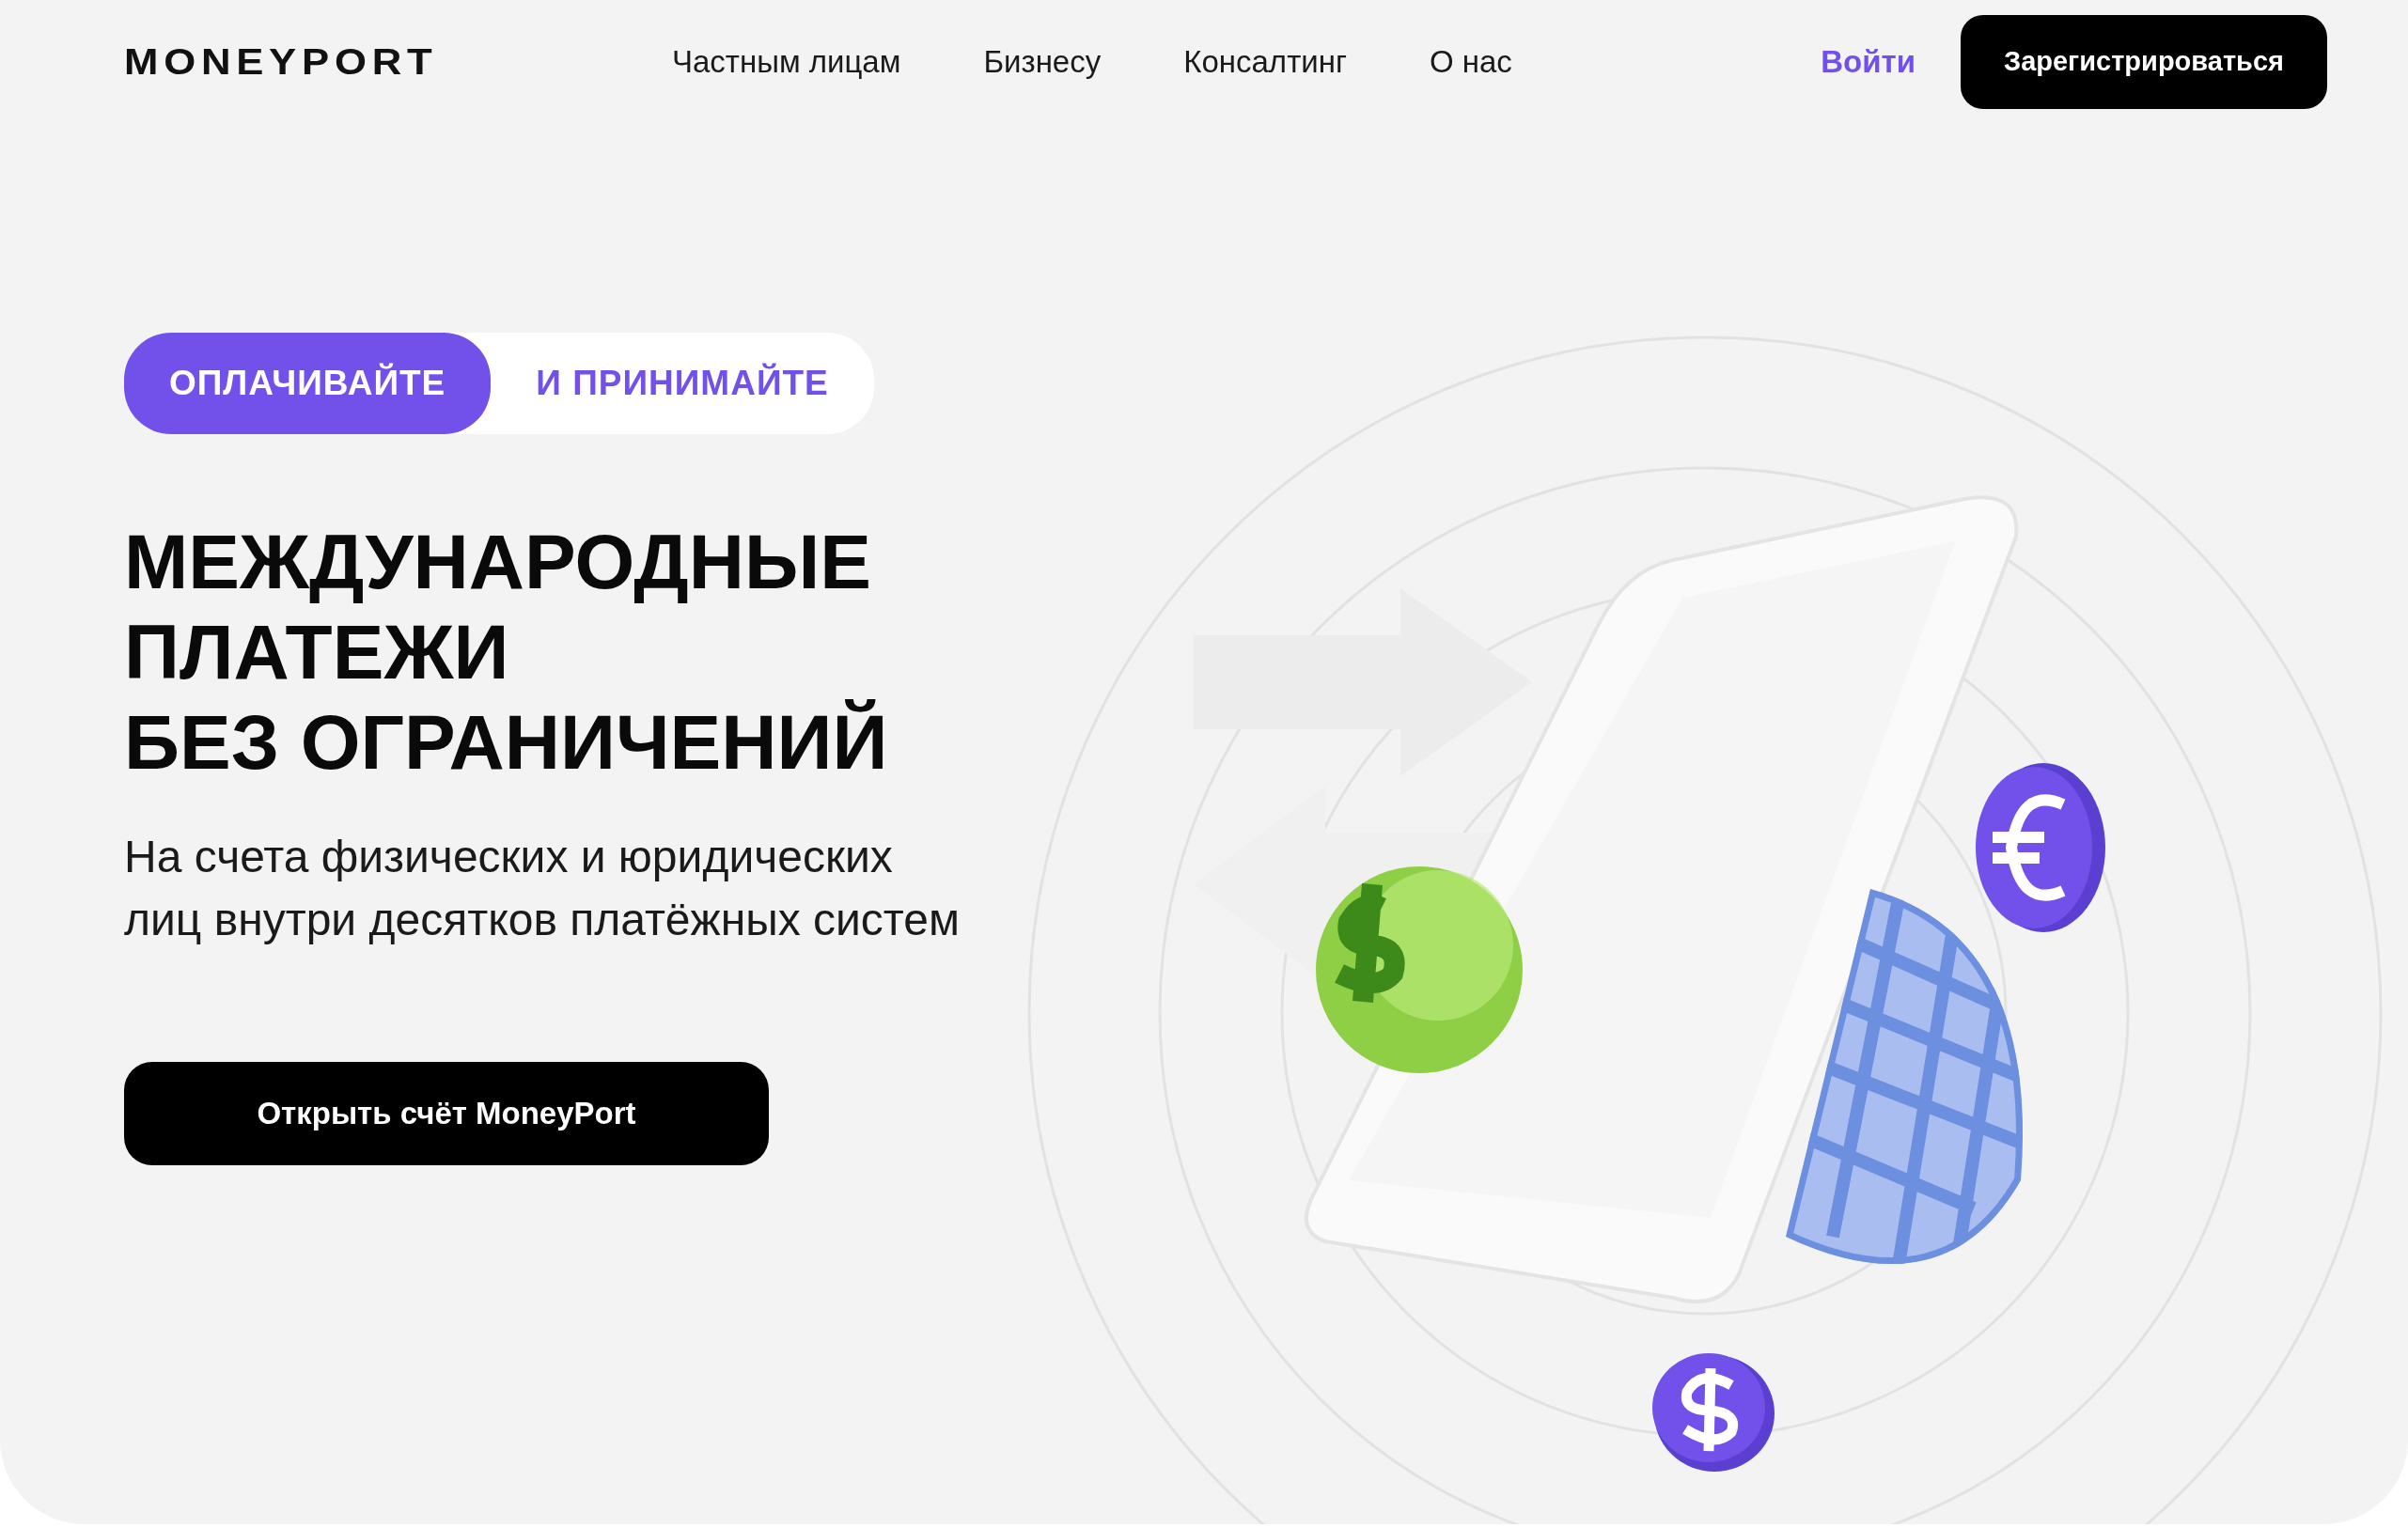  I want to click on subtitle: На счета физических и юридических лиц внутри десятков платёжных систем, so click(542, 888).